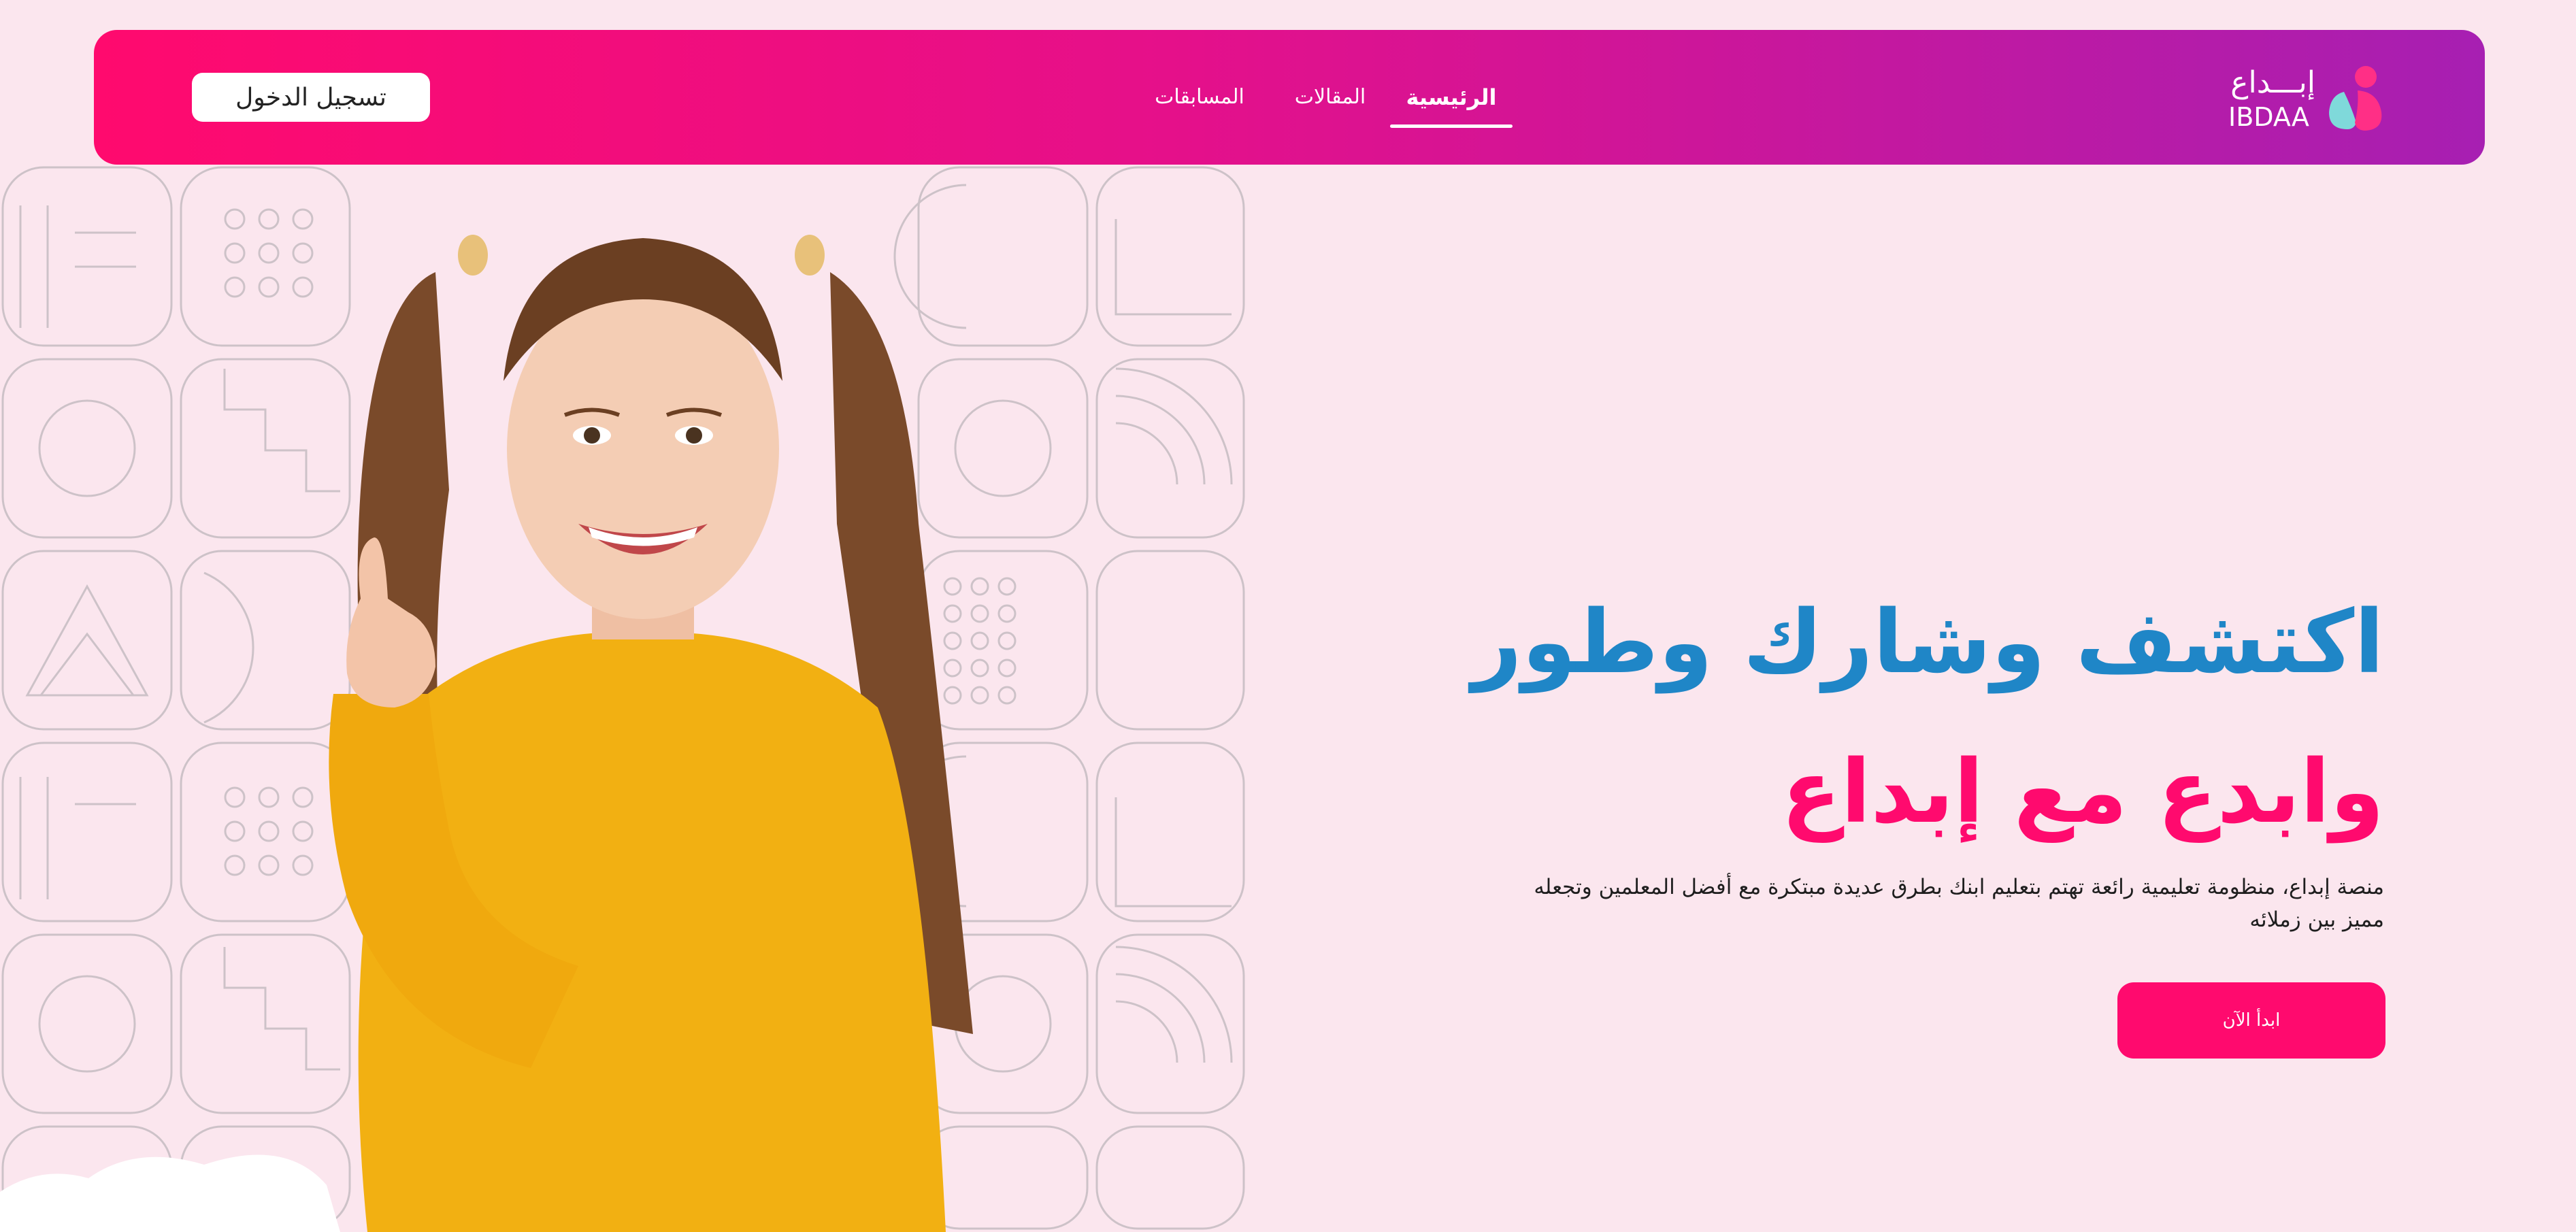 The image size is (2576, 1232). Describe the element at coordinates (311, 98) in the screenshot. I see `login-button: تسجيل الدخول` at that location.